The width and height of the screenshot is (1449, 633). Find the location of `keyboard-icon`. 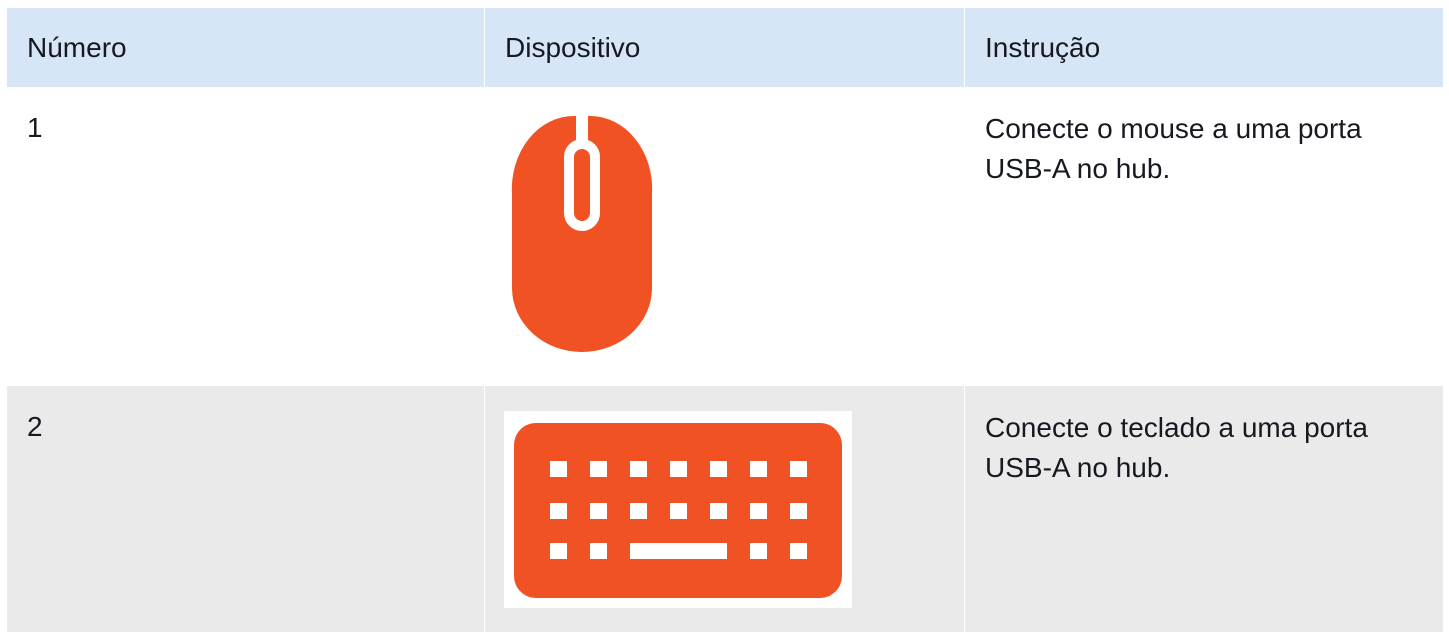

keyboard-icon is located at coordinates (678, 509).